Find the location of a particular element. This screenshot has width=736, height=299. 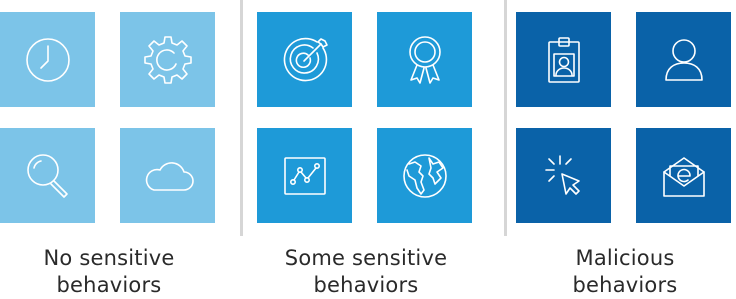

id-badge-icon is located at coordinates (563, 59).